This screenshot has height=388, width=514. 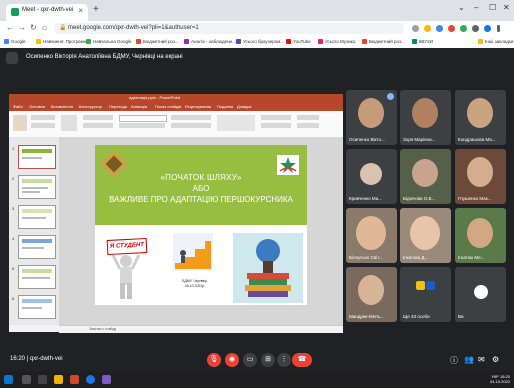 I want to click on extensions-puzzle-icon, so click(x=475, y=28).